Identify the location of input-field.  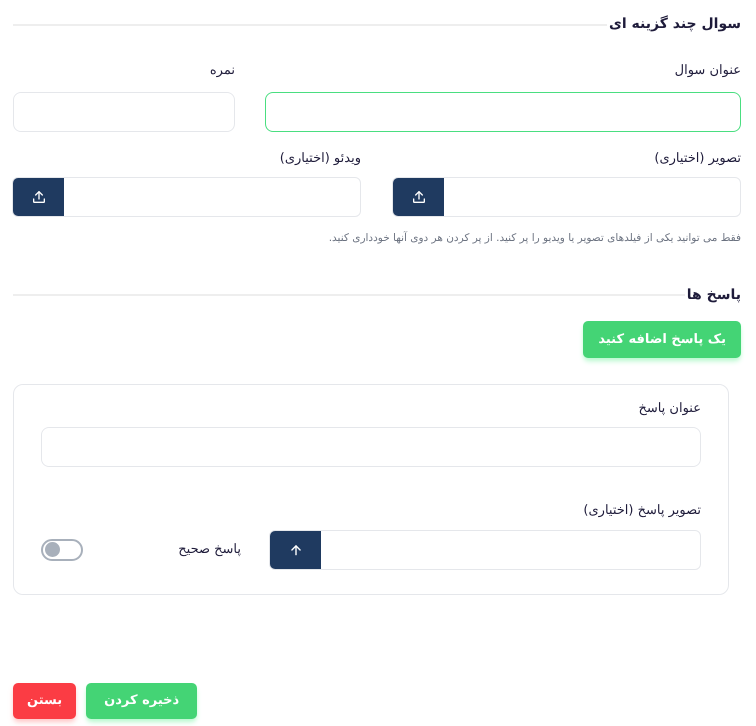
(503, 112).